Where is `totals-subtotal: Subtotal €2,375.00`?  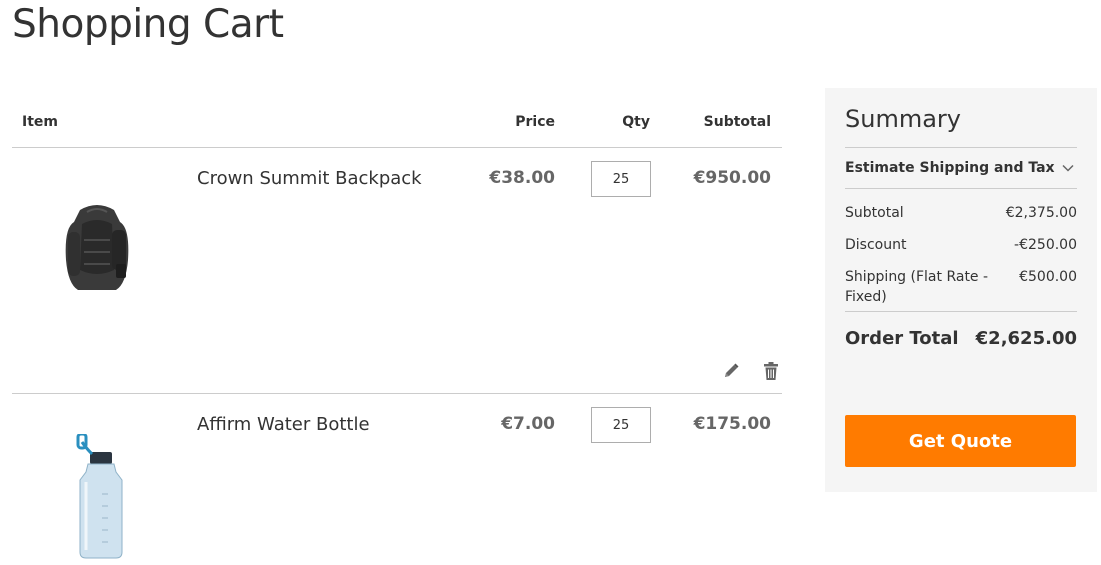
totals-subtotal: Subtotal €2,375.00 is located at coordinates (961, 219).